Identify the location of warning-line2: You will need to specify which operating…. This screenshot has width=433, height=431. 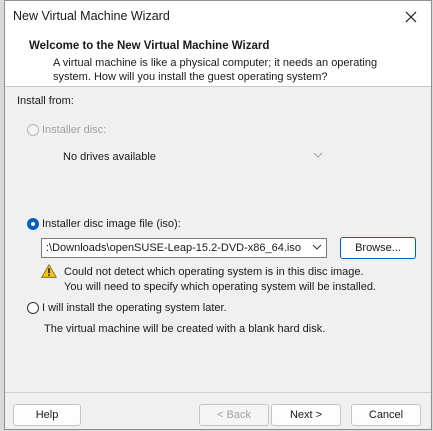
(220, 286).